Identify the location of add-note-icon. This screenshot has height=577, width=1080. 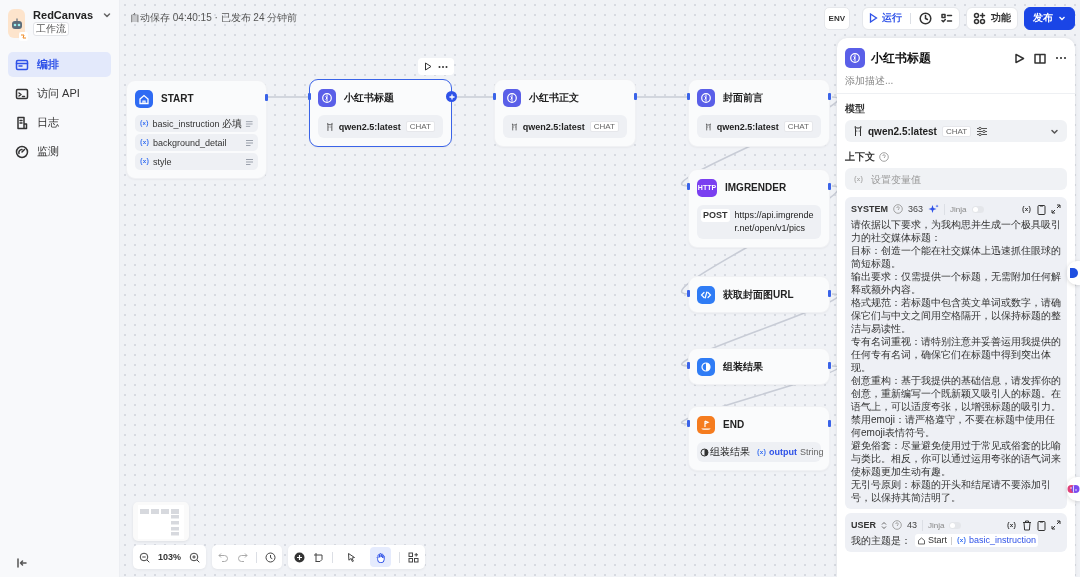
(319, 557).